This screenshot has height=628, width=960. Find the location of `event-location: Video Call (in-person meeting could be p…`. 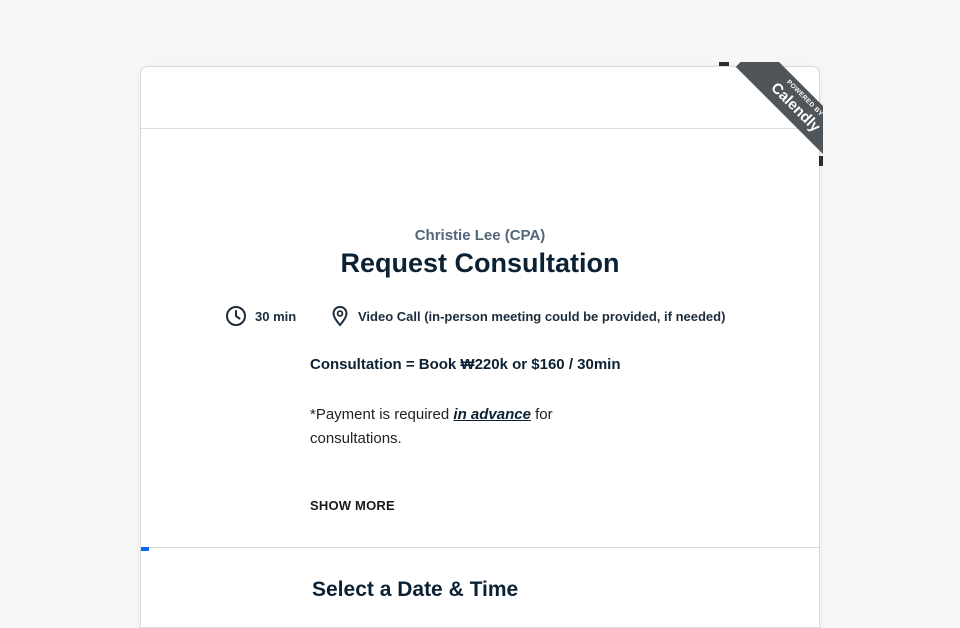

event-location: Video Call (in-person meeting could be p… is located at coordinates (527, 316).